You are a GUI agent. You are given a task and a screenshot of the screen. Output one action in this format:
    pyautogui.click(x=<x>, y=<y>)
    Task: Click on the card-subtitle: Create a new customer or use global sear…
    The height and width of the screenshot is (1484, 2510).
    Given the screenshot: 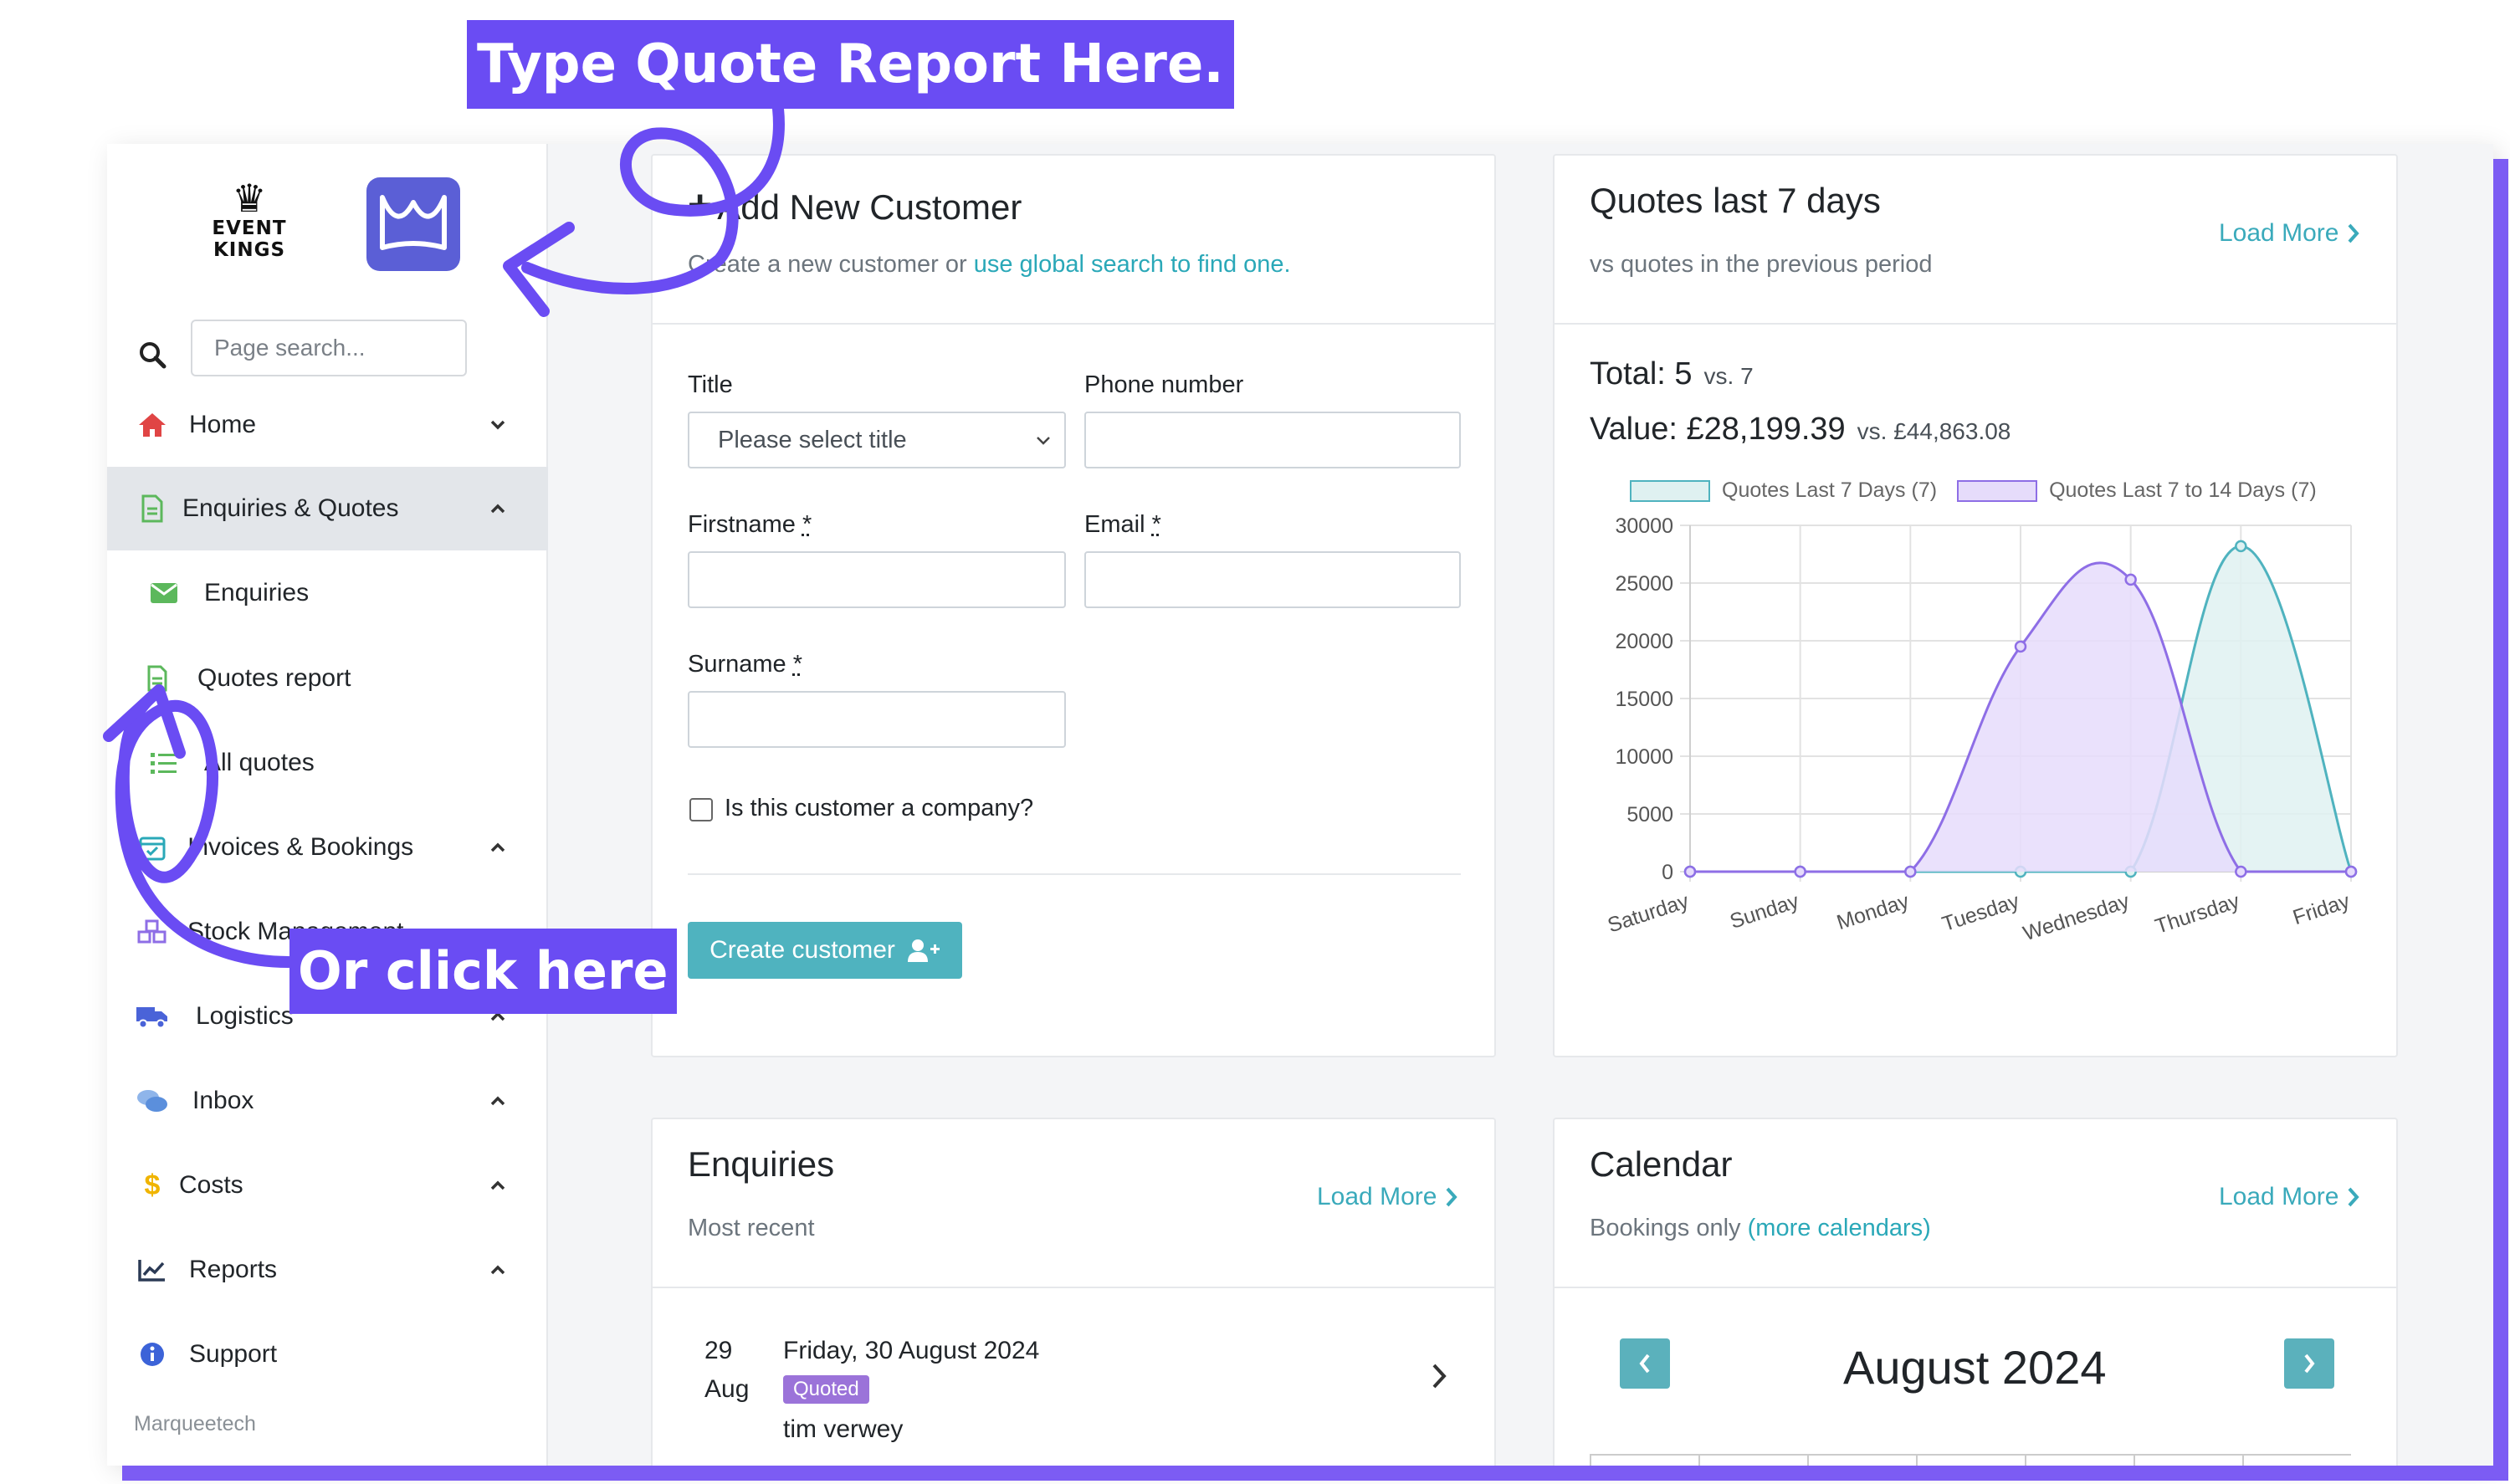 What is the action you would take?
    pyautogui.click(x=990, y=265)
    